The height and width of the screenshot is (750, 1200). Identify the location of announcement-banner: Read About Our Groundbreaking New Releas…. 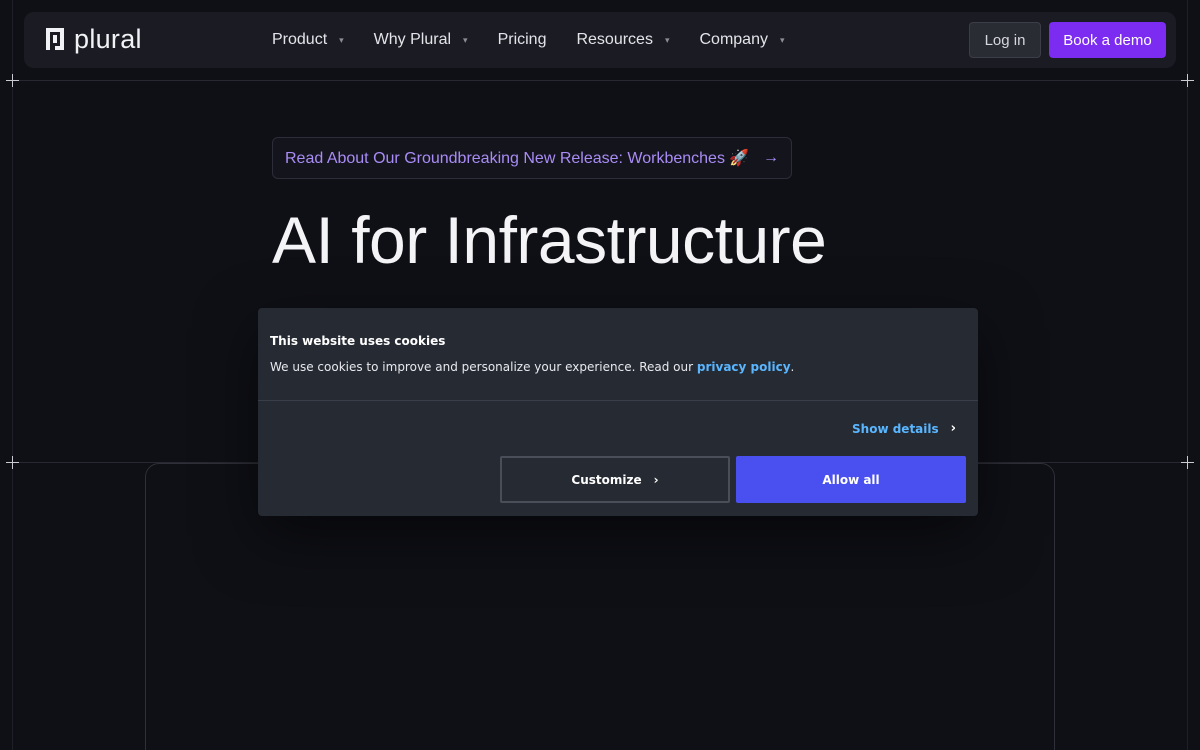
(532, 158).